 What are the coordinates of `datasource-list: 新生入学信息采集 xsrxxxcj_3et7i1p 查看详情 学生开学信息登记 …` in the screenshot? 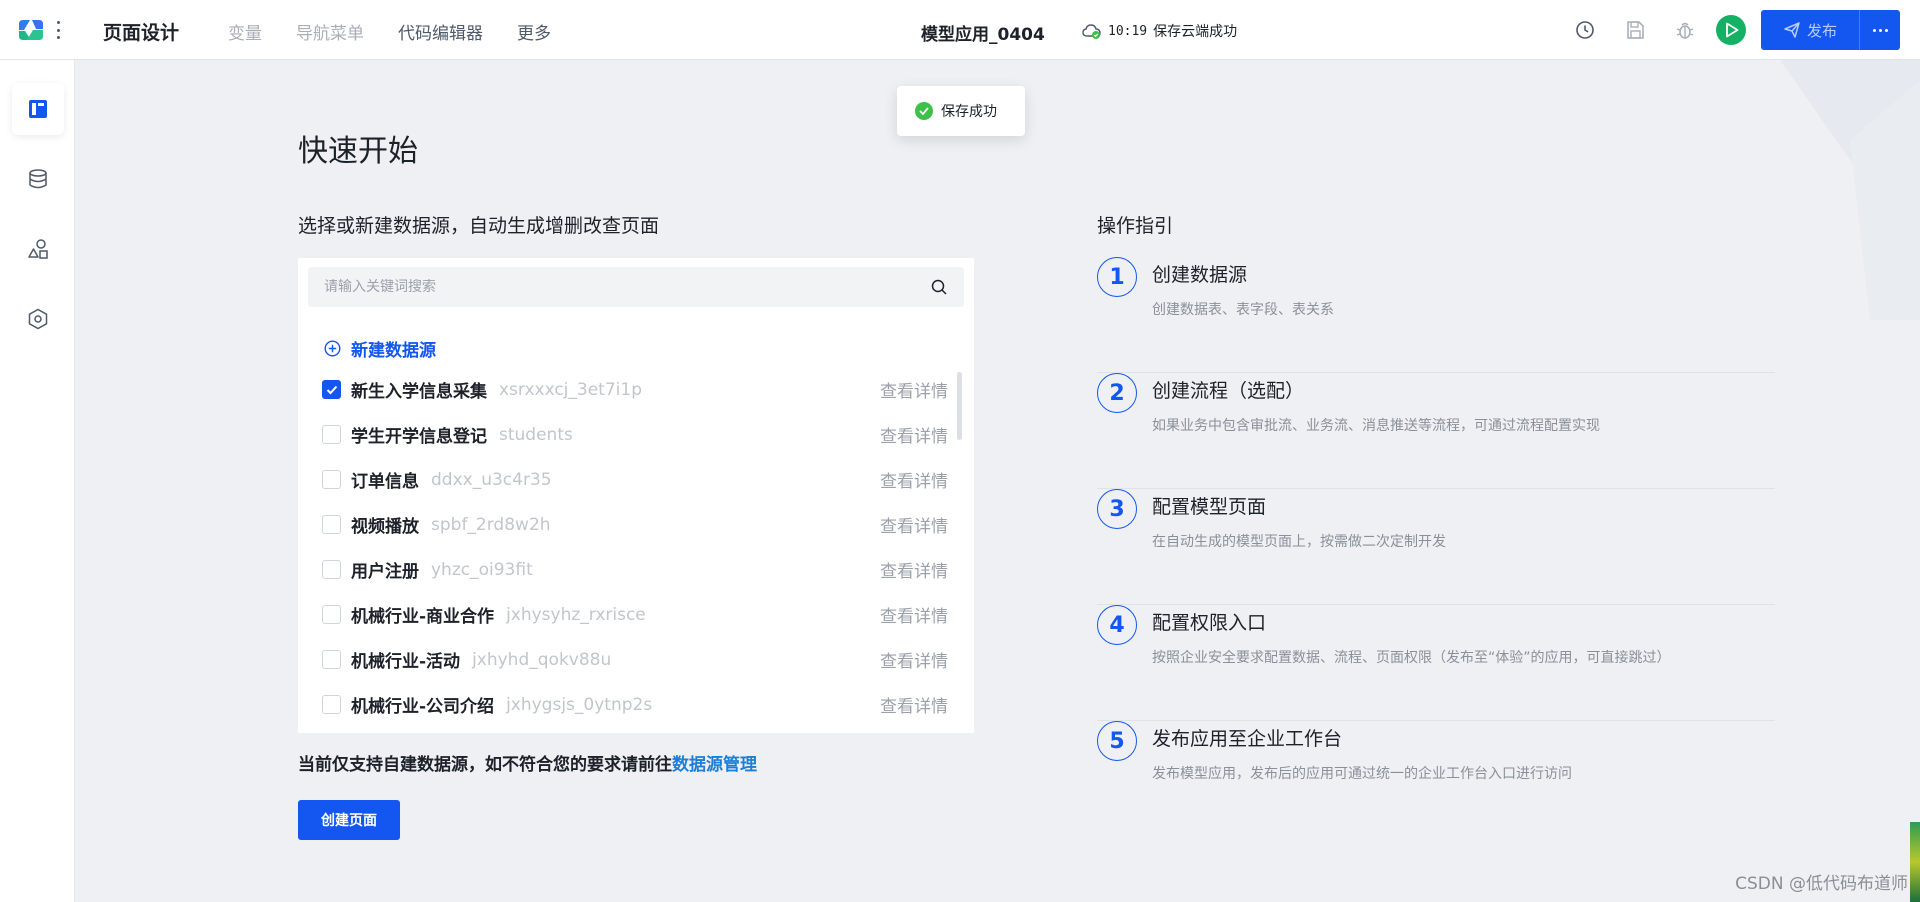 It's located at (636, 547).